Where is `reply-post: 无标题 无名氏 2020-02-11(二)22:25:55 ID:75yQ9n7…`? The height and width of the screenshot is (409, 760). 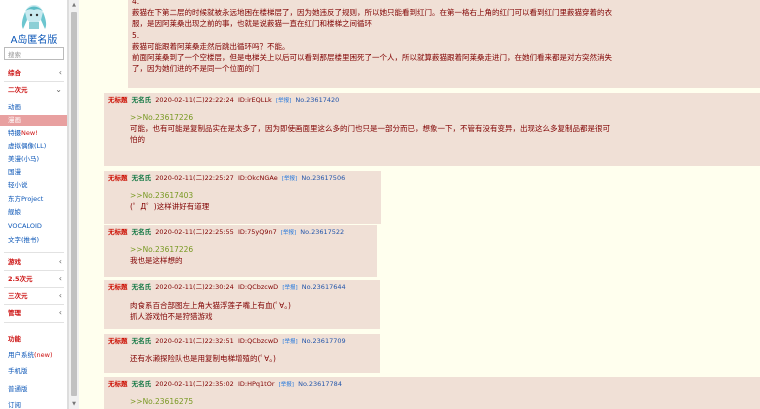 reply-post: 无标题 无名氏 2020-02-11(二)22:25:55 ID:75yQ9n7… is located at coordinates (240, 251).